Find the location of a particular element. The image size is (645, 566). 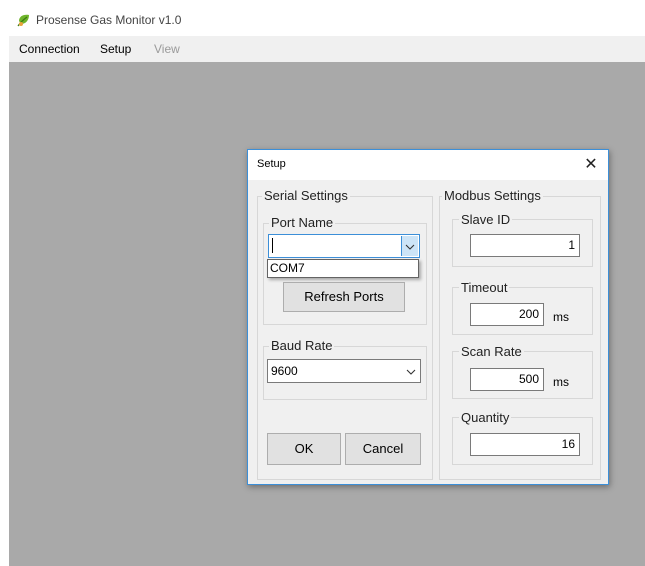

dialog-title: Setup is located at coordinates (271, 164).